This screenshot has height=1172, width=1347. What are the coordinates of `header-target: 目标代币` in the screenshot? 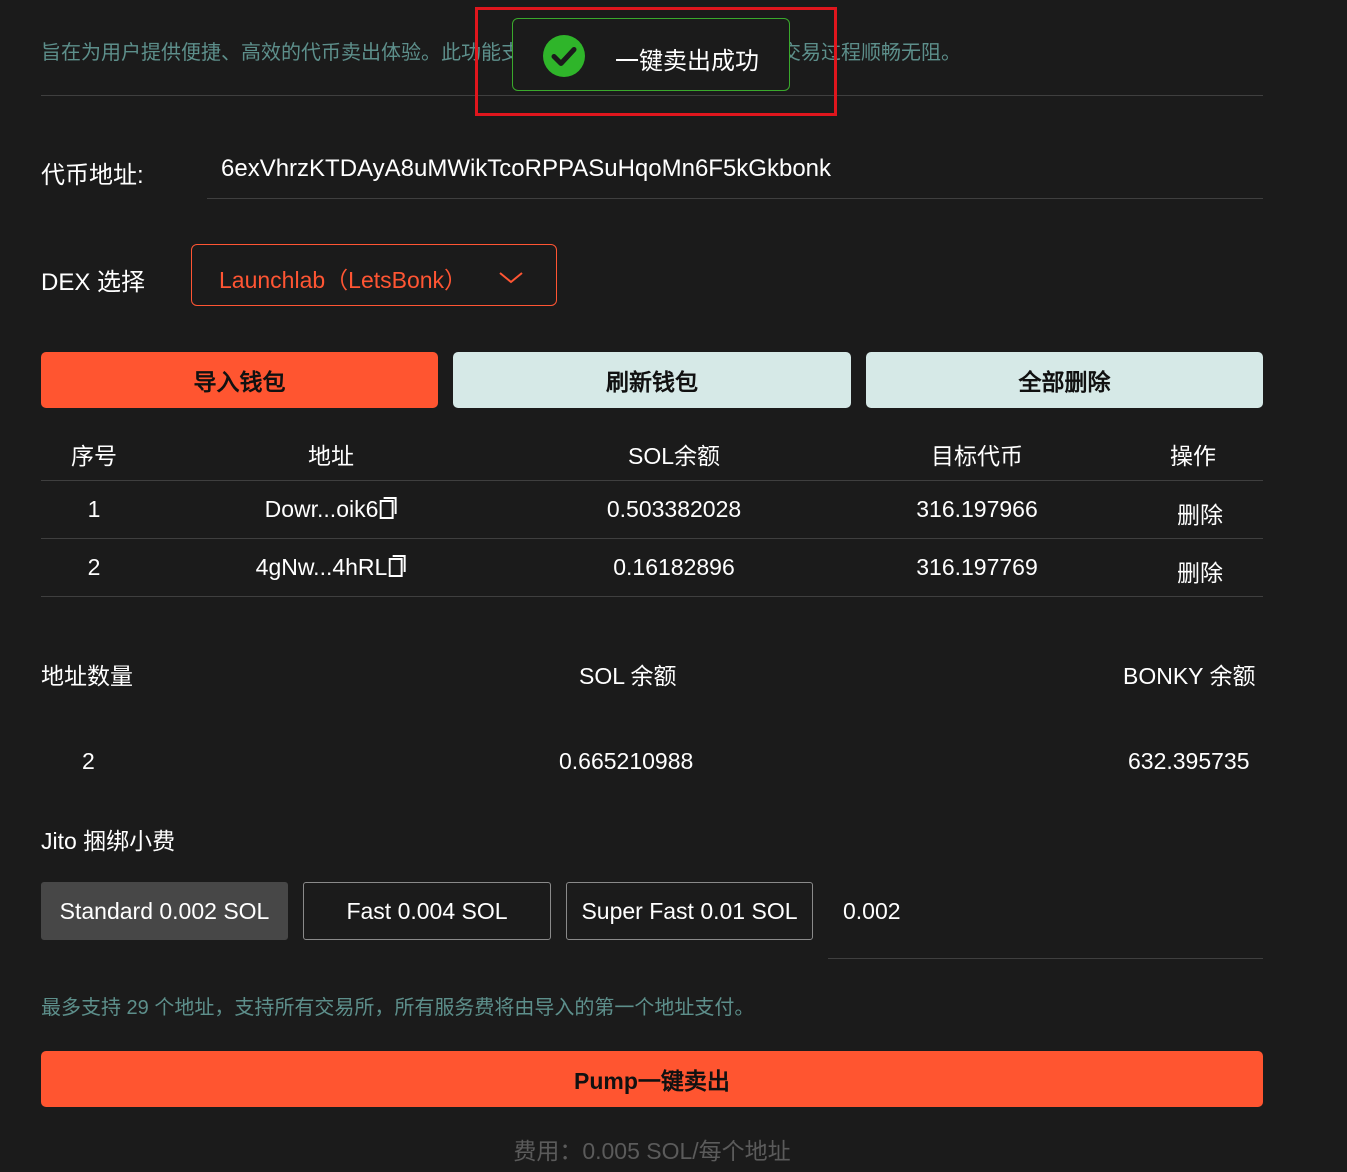 It's located at (977, 456).